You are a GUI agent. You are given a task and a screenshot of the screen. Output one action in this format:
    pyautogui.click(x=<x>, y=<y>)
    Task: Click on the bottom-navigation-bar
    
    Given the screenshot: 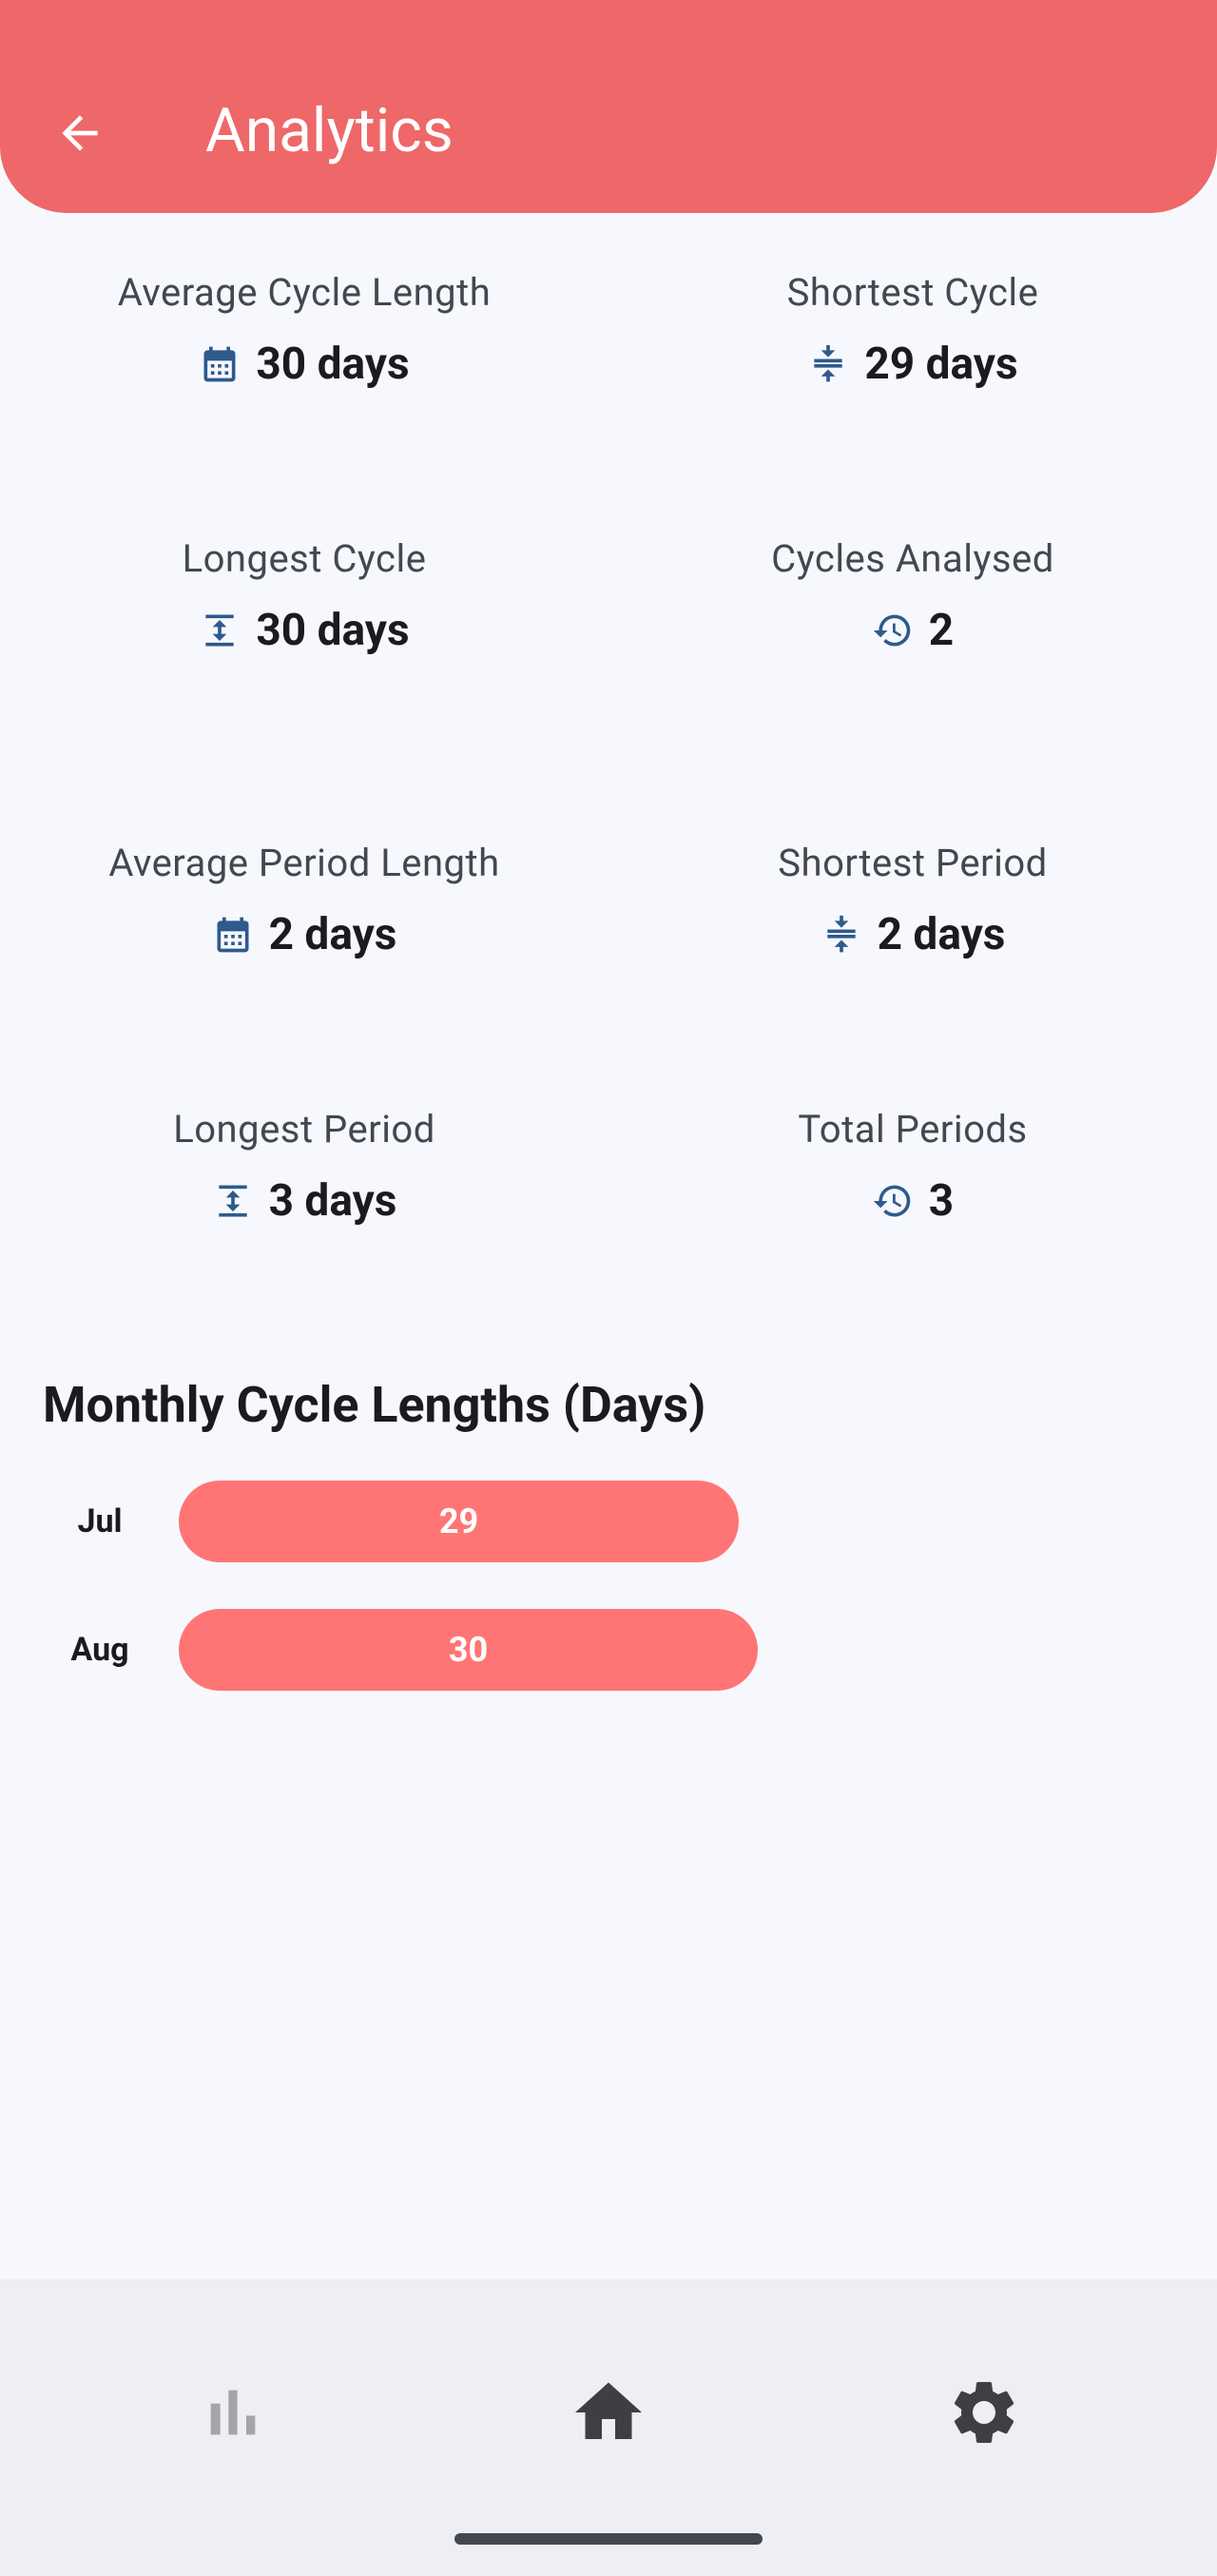 What is the action you would take?
    pyautogui.click(x=608, y=2427)
    